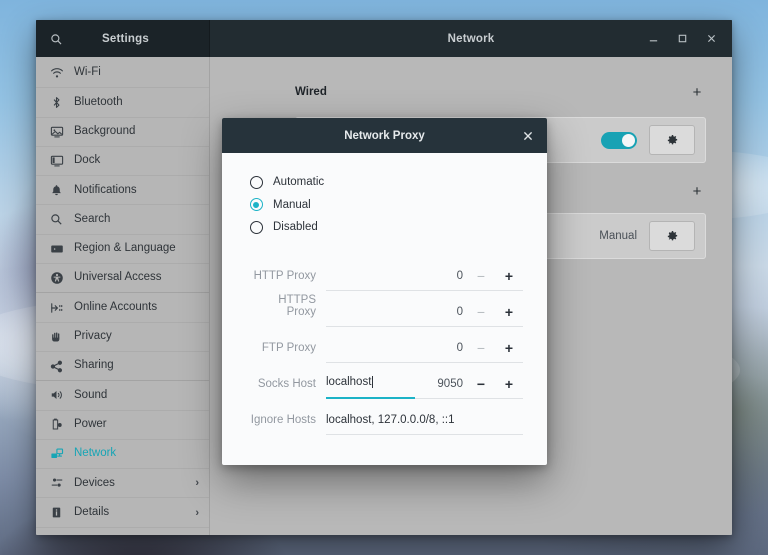  What do you see at coordinates (384, 38) in the screenshot?
I see `window-titlebars: Settings Network` at bounding box center [384, 38].